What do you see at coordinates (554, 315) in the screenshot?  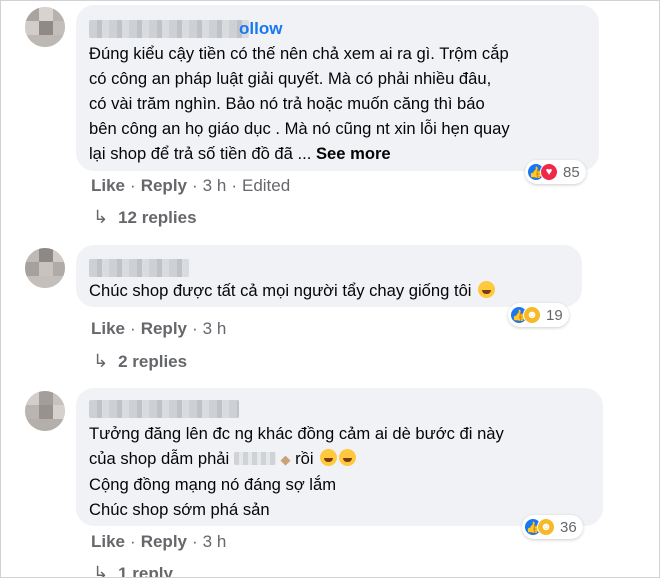 I see `reaction-count: 19` at bounding box center [554, 315].